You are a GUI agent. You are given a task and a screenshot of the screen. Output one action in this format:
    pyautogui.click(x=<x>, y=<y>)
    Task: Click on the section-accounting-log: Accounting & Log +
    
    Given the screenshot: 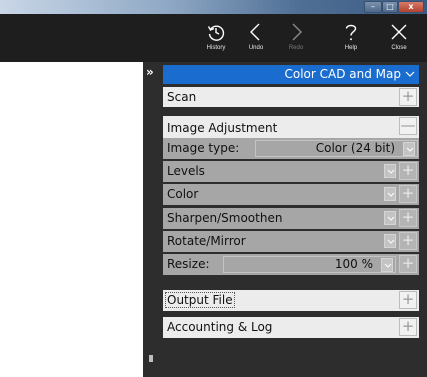 What is the action you would take?
    pyautogui.click(x=291, y=327)
    